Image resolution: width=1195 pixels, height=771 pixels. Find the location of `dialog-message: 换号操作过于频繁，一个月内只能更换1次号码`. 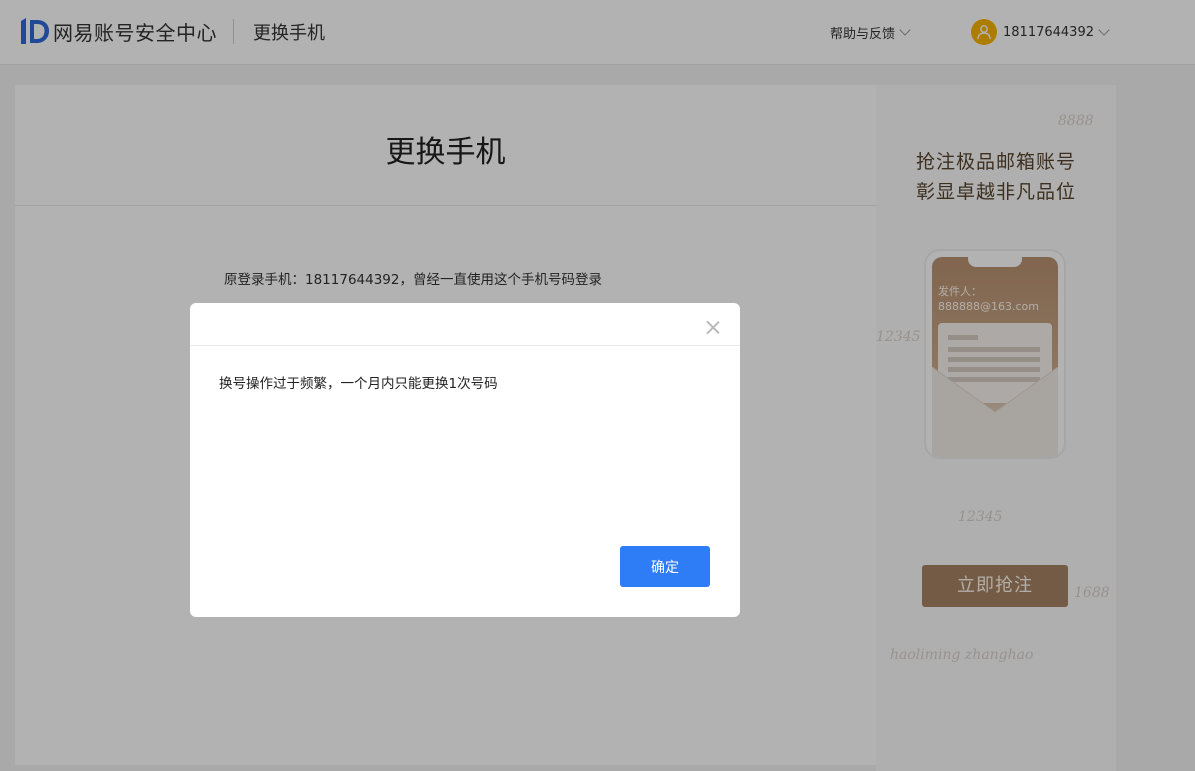

dialog-message: 换号操作过于频繁，一个月内只能更换1次号码 is located at coordinates (358, 384).